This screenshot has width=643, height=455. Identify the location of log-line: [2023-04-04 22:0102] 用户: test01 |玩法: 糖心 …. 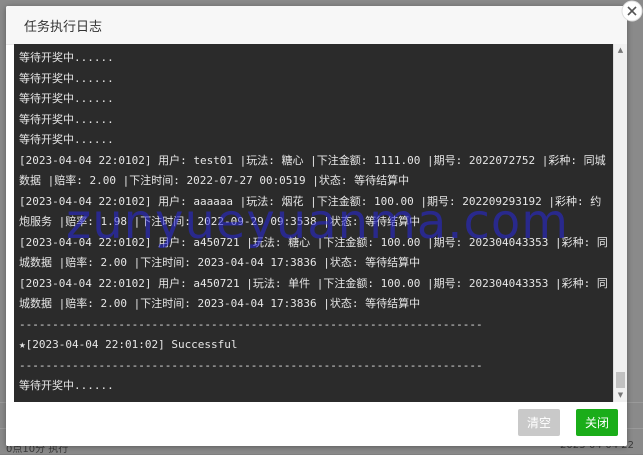
(312, 170).